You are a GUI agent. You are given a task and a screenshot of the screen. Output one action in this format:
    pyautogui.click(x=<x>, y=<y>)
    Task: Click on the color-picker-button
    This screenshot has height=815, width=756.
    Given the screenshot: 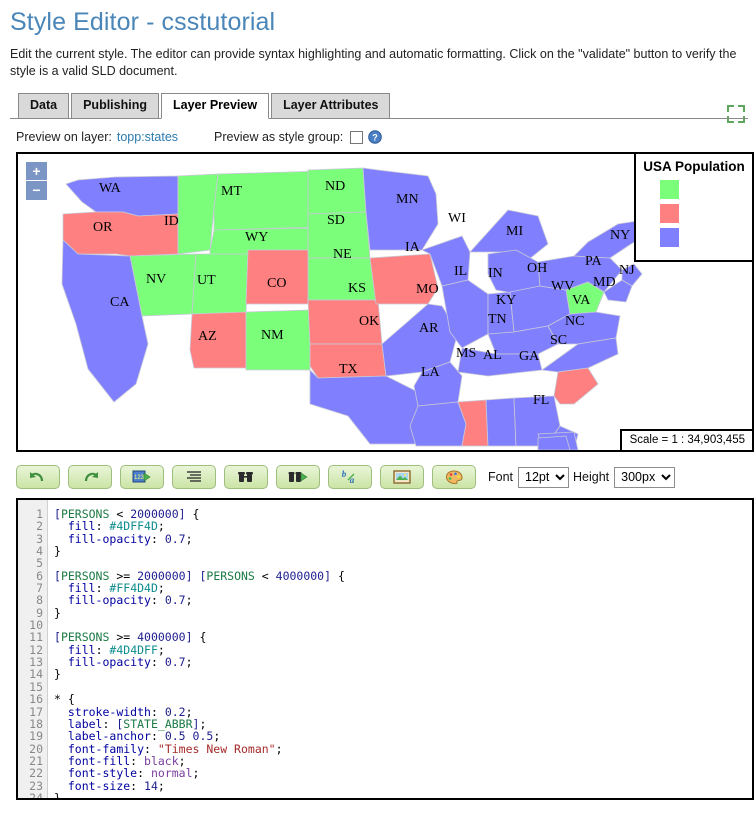 What is the action you would take?
    pyautogui.click(x=454, y=477)
    